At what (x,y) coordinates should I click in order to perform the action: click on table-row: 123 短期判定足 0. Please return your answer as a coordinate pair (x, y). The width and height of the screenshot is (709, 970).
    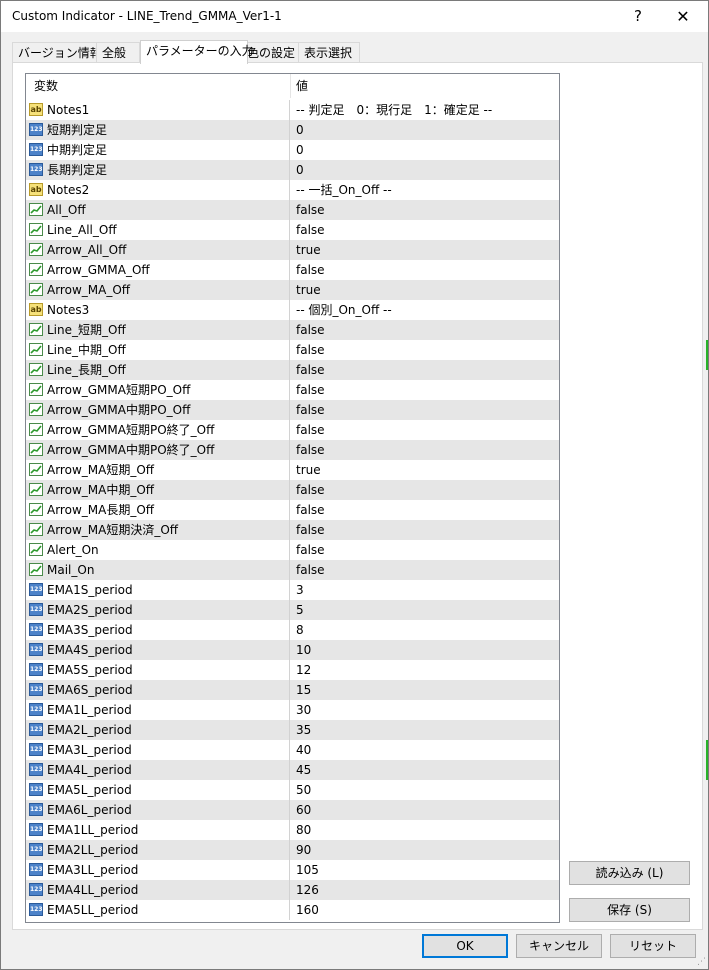
    Looking at the image, I should click on (292, 130).